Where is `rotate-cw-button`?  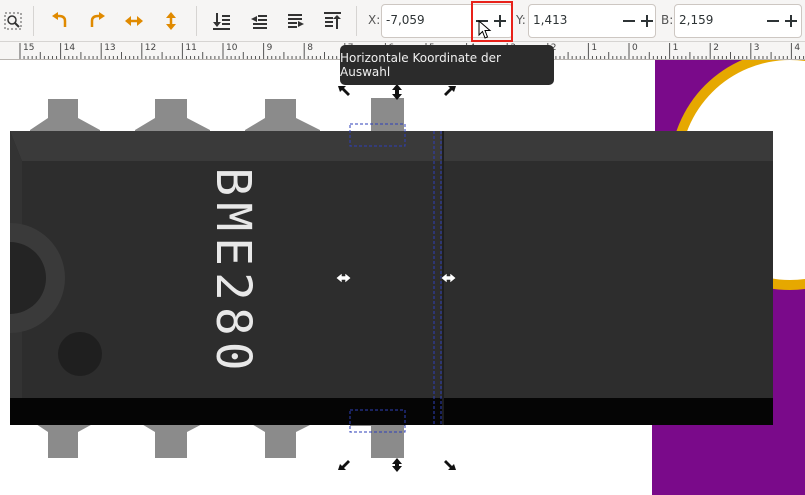 rotate-cw-button is located at coordinates (97, 21).